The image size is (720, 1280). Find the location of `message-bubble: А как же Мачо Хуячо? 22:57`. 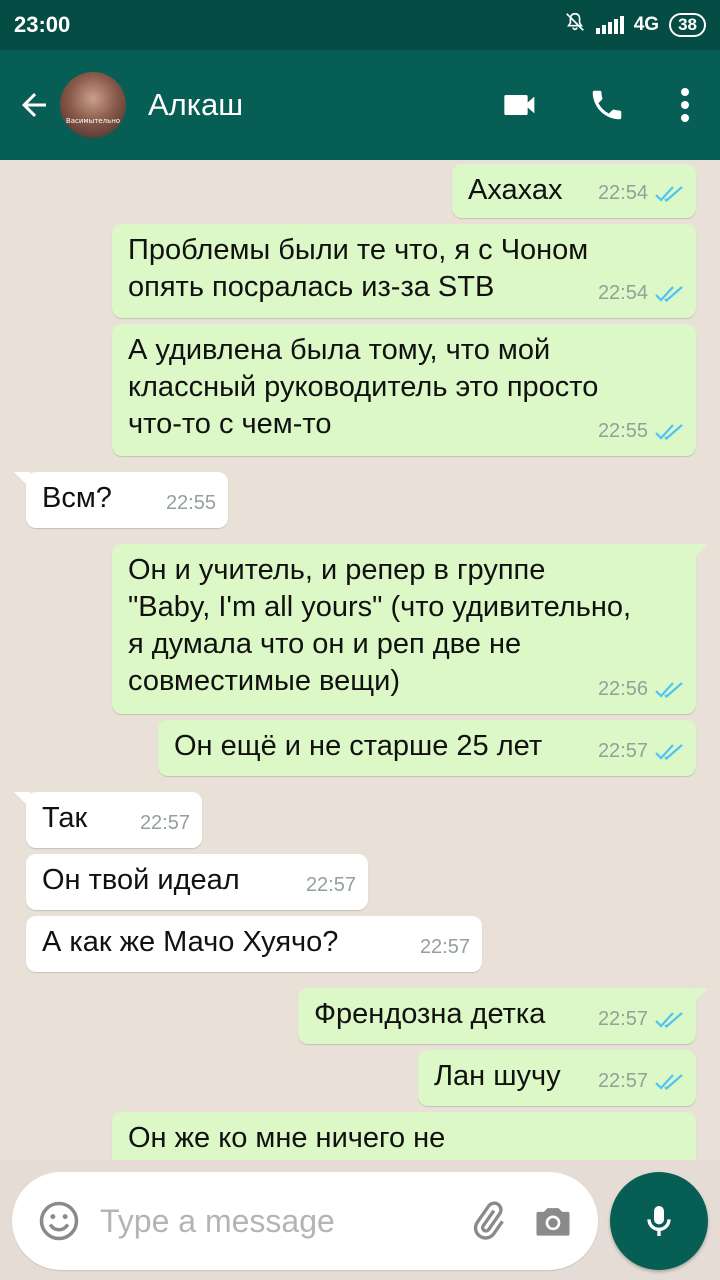

message-bubble: А как же Мачо Хуячо? 22:57 is located at coordinates (254, 944).